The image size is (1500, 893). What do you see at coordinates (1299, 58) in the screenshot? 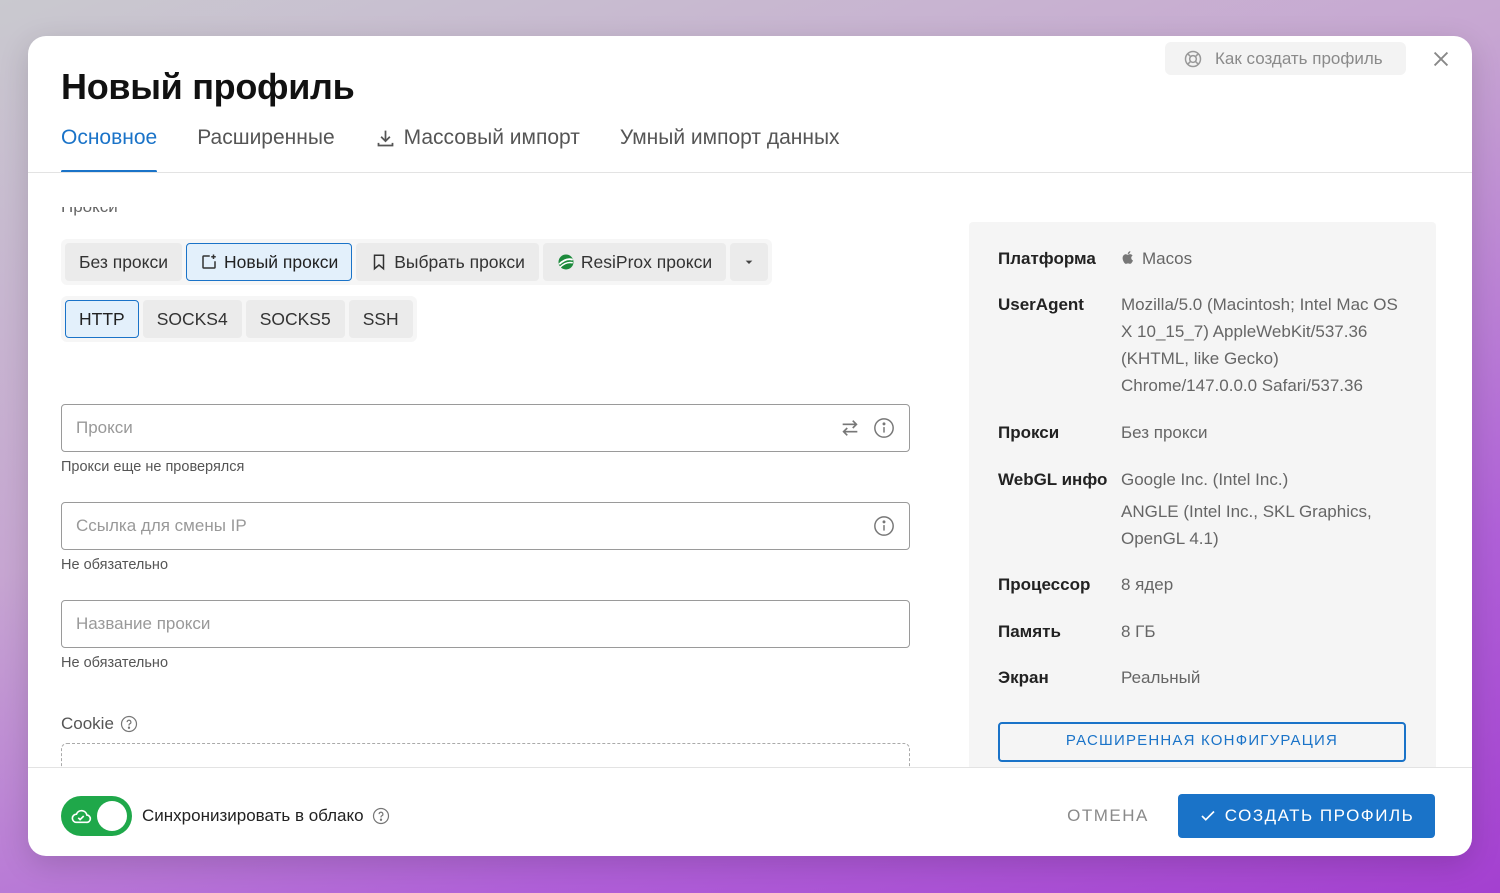
I see `help-link-label: Как создать профиль` at bounding box center [1299, 58].